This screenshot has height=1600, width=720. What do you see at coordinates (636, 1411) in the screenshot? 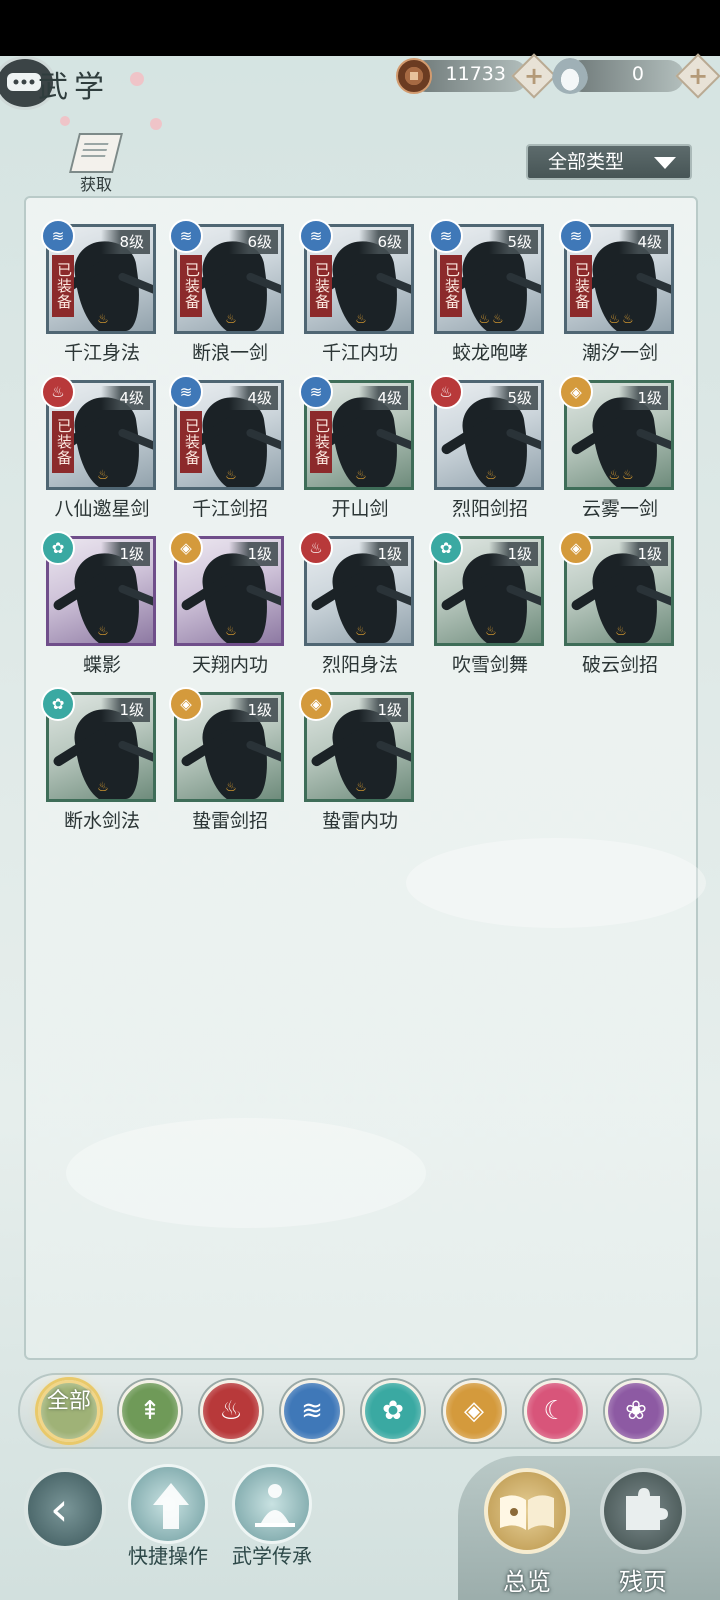
I see `school-tab-rose: ❀` at bounding box center [636, 1411].